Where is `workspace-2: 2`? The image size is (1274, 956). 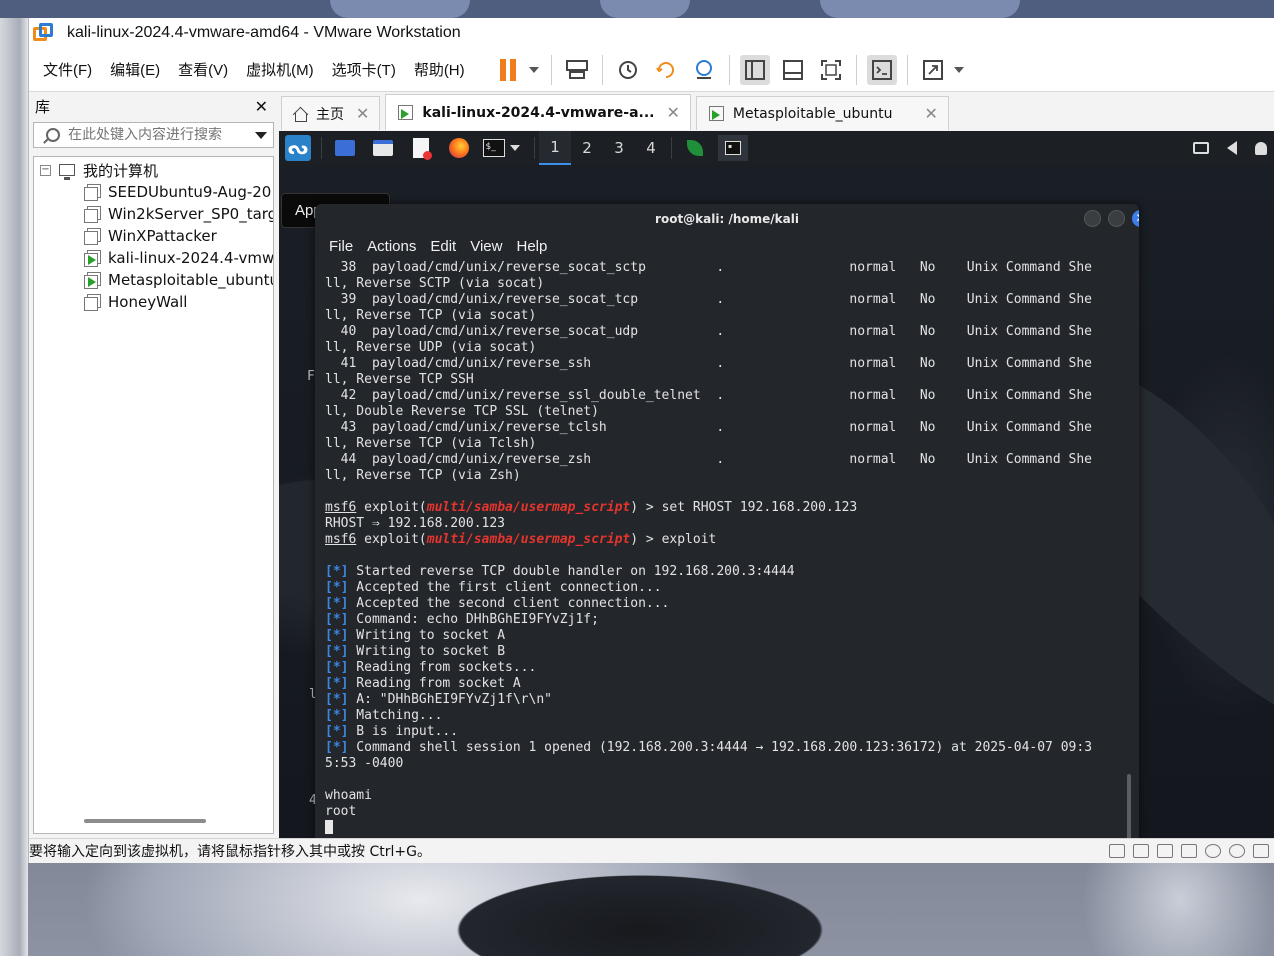 workspace-2: 2 is located at coordinates (587, 148).